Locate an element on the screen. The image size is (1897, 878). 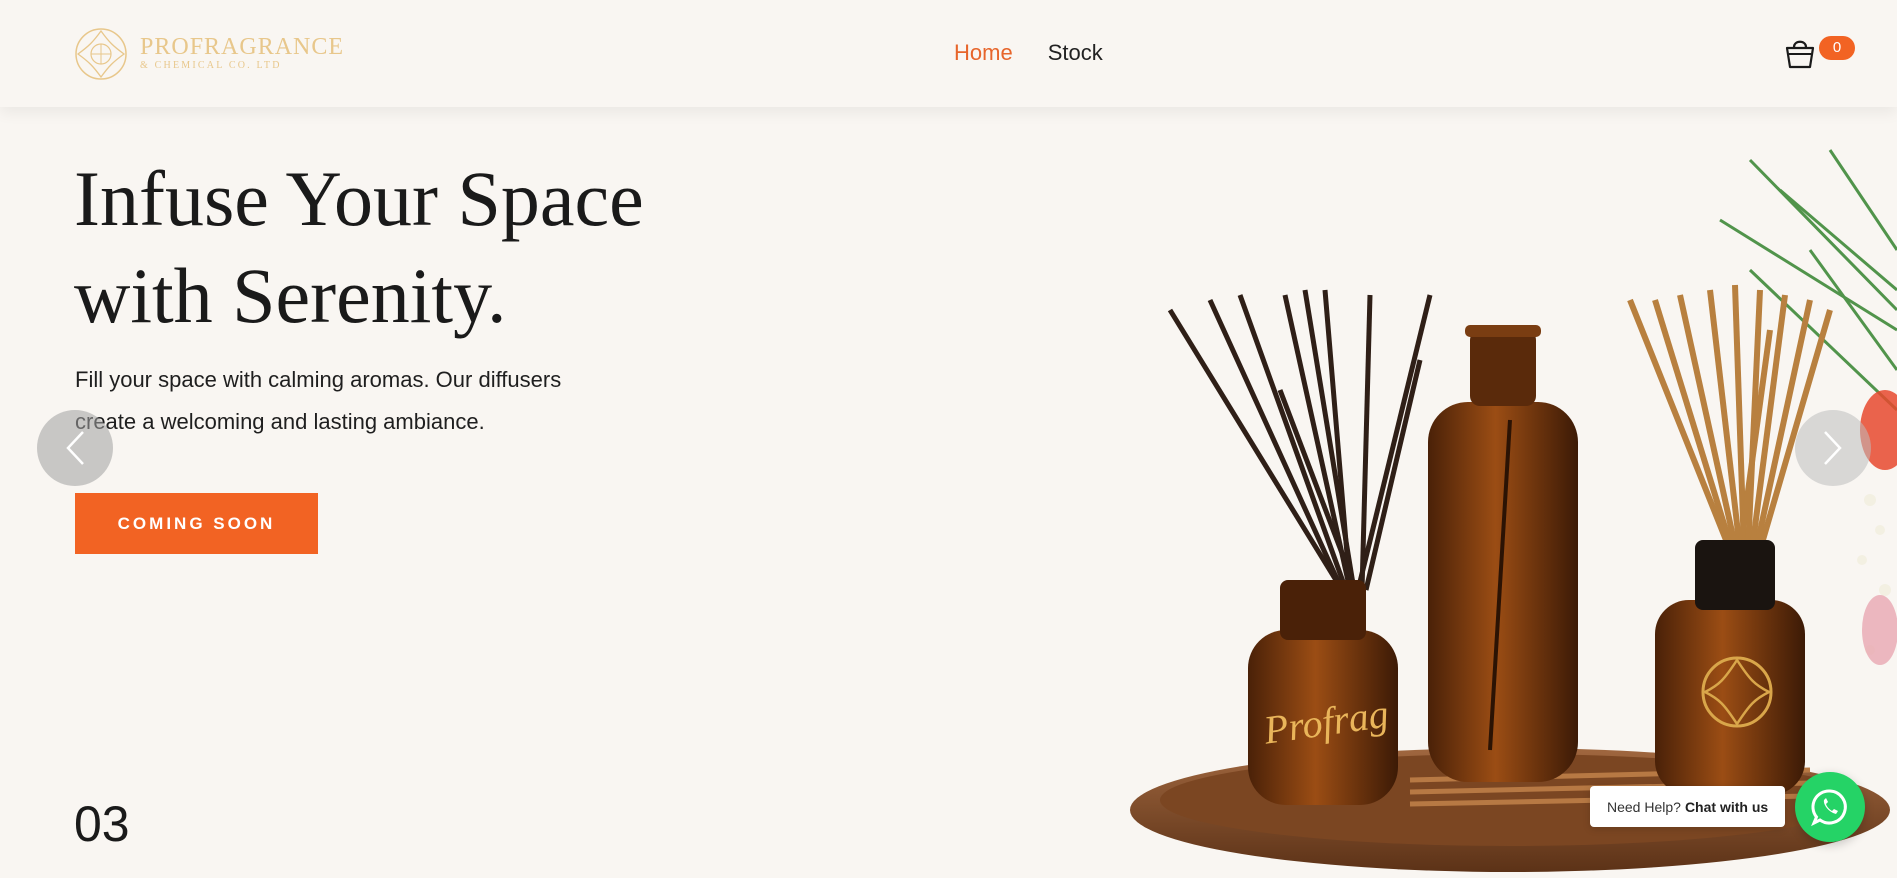
chat-help-prompt: Need Help? is located at coordinates (1644, 806).